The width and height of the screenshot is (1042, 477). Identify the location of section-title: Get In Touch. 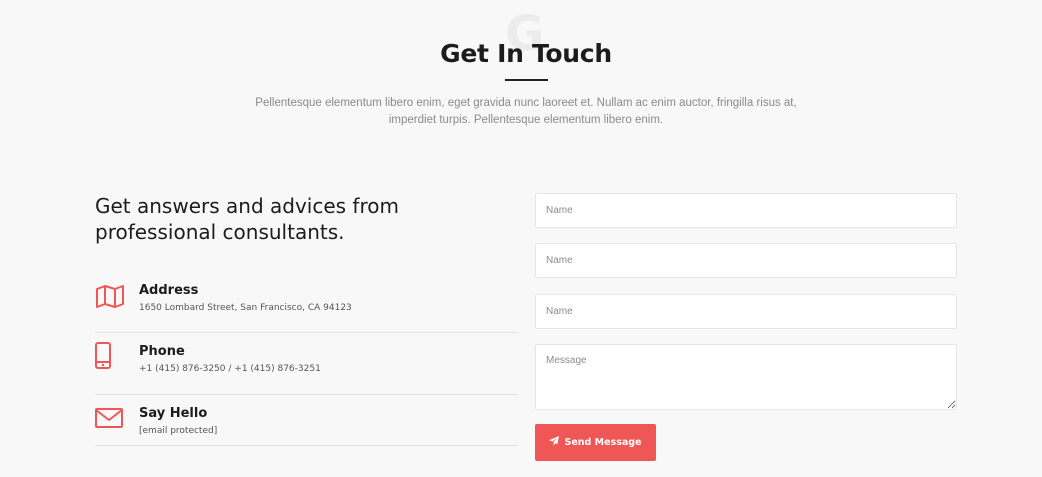
(526, 53).